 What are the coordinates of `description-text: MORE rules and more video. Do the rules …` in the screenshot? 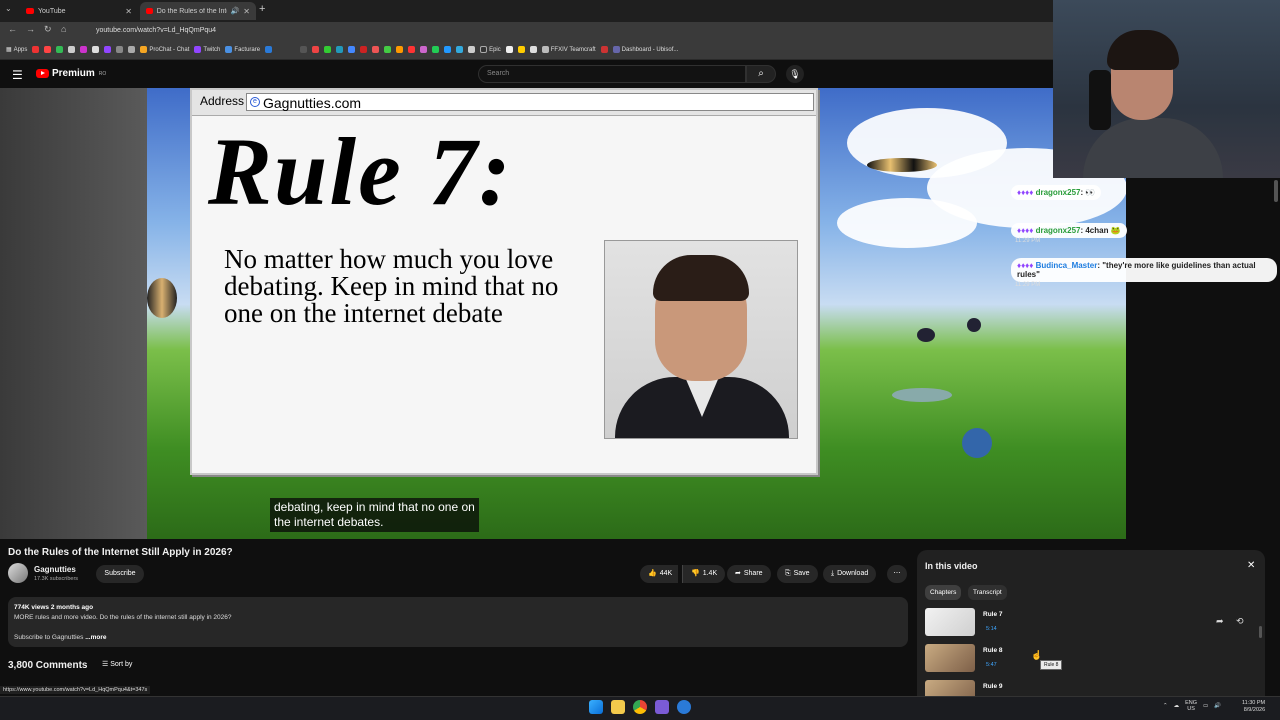 It's located at (123, 617).